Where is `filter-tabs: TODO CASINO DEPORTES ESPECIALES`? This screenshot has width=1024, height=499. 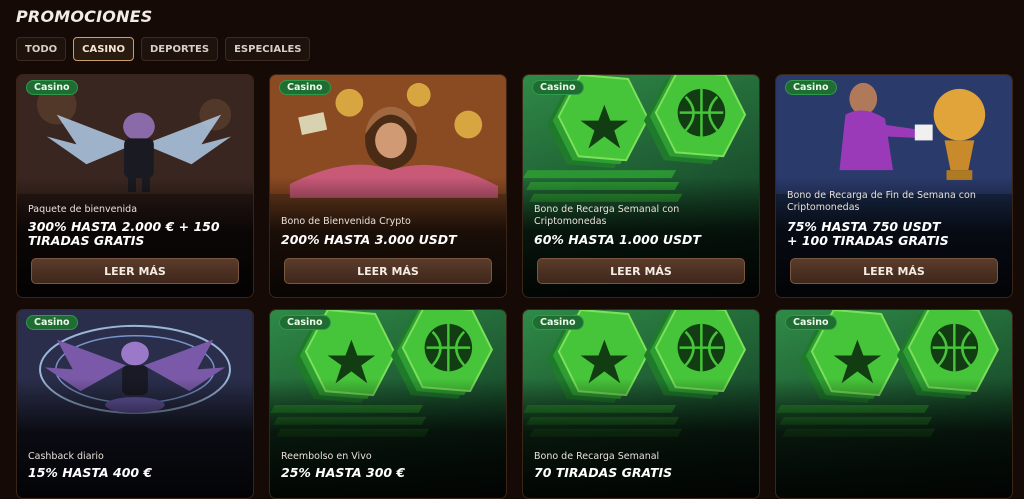 filter-tabs: TODO CASINO DEPORTES ESPECIALES is located at coordinates (163, 49).